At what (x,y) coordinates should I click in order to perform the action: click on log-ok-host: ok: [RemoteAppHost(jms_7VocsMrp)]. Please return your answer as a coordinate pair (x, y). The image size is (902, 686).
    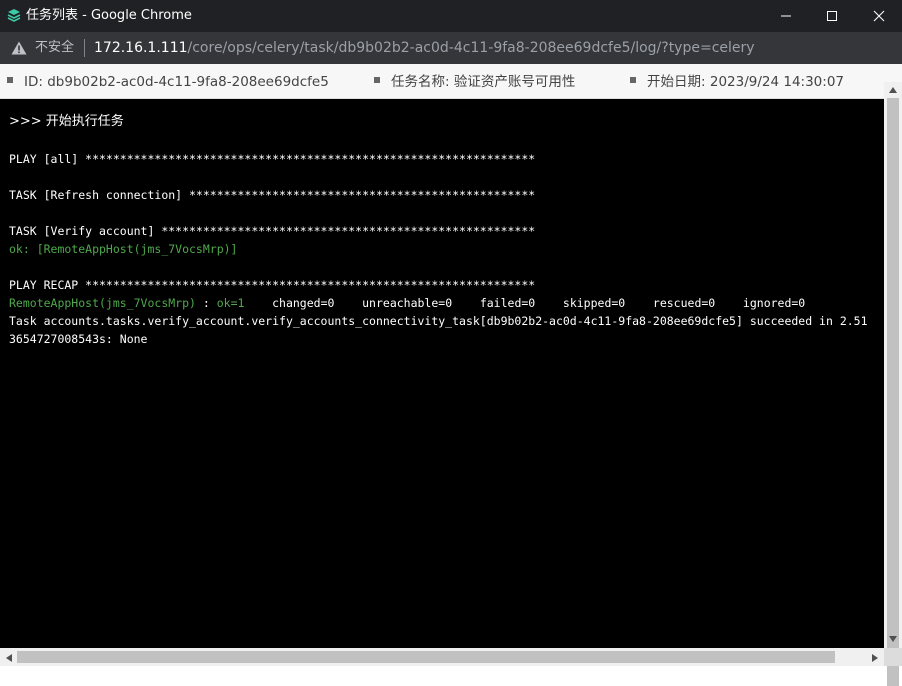
    Looking at the image, I should click on (123, 249).